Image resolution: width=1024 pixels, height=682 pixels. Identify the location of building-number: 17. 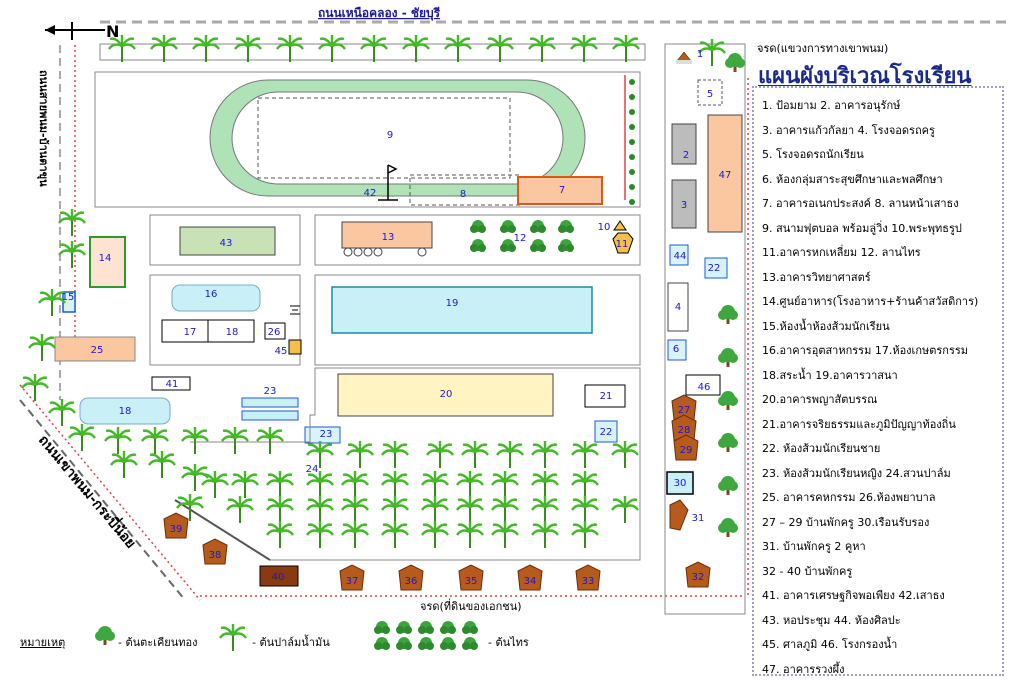
(190, 332).